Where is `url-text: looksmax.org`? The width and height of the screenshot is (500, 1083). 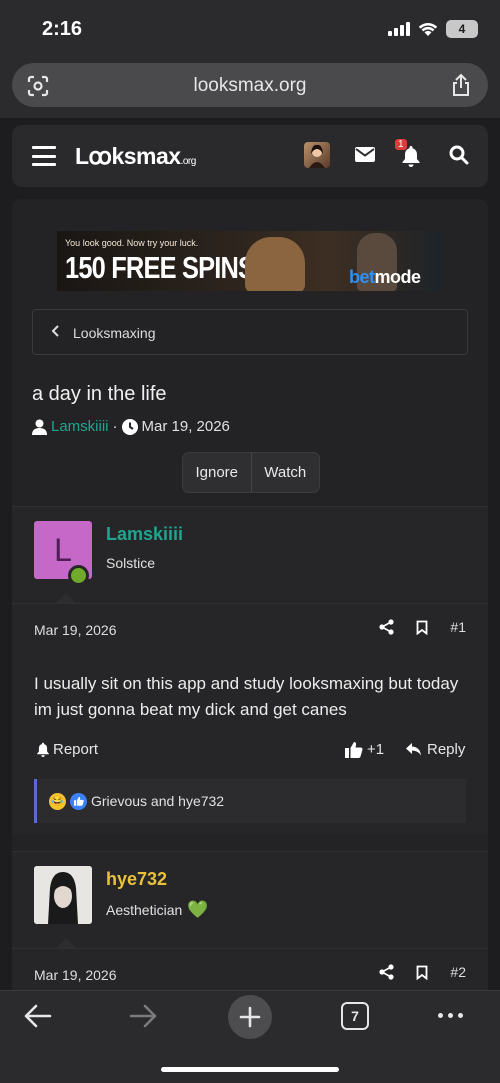 url-text: looksmax.org is located at coordinates (250, 86).